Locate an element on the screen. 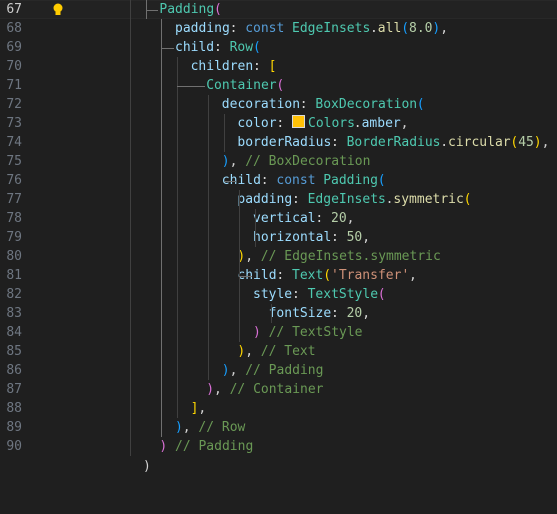 The width and height of the screenshot is (557, 514). line-number: 82 is located at coordinates (14, 294).